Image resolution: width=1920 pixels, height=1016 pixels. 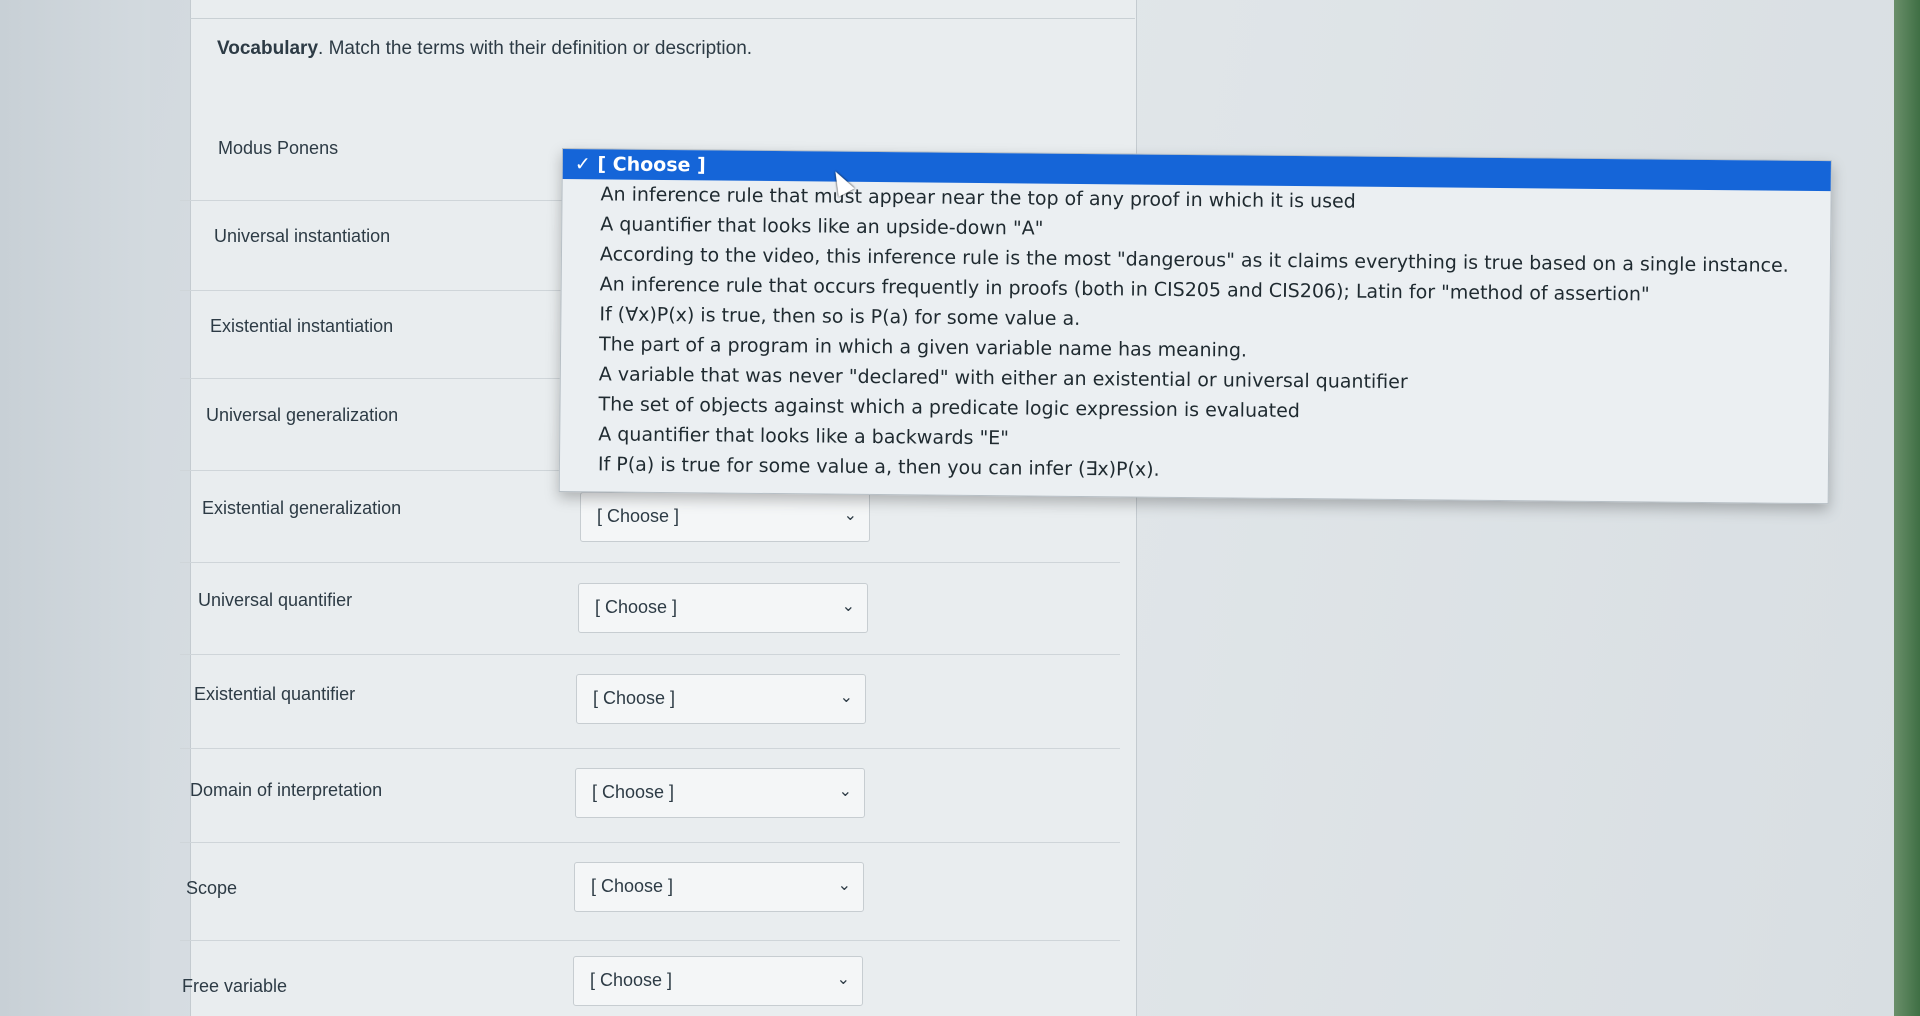 I want to click on term-label: Scope, so click(x=212, y=888).